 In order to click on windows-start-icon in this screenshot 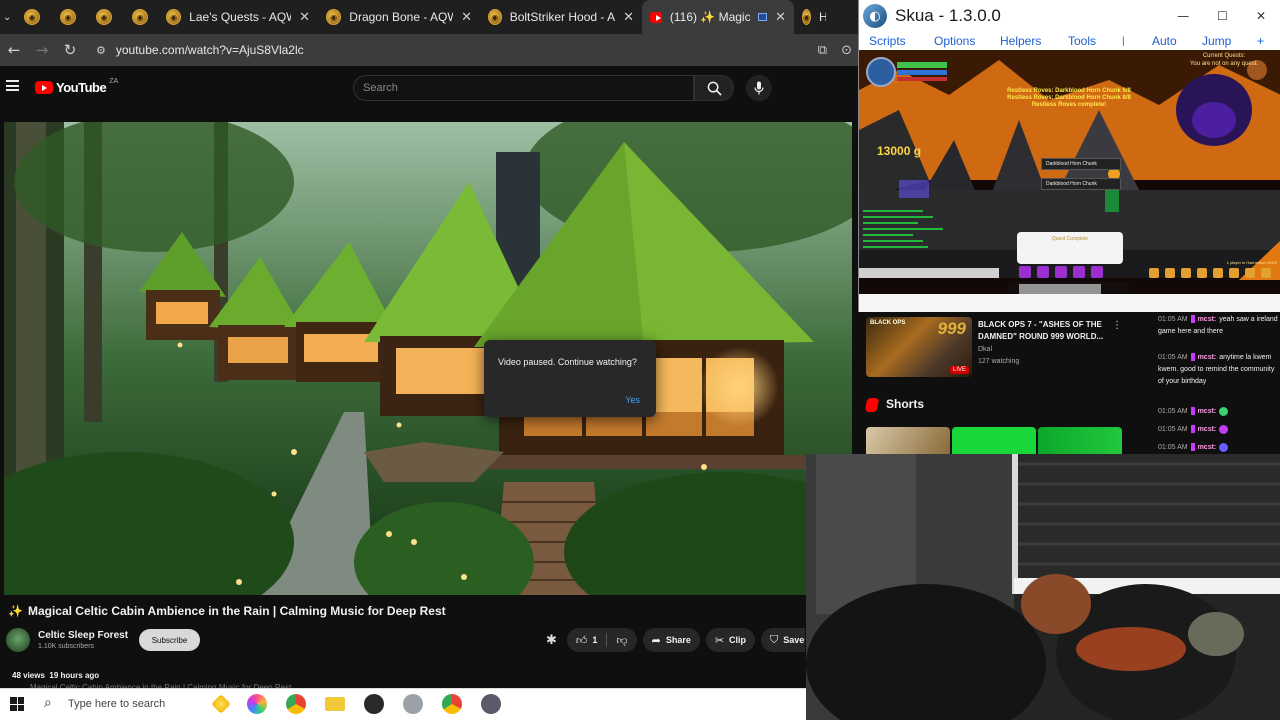, I will do `click(17, 704)`.